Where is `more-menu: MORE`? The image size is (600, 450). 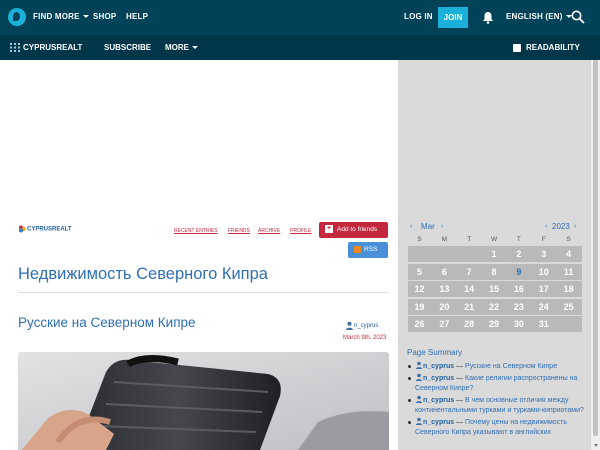
more-menu: MORE is located at coordinates (181, 47).